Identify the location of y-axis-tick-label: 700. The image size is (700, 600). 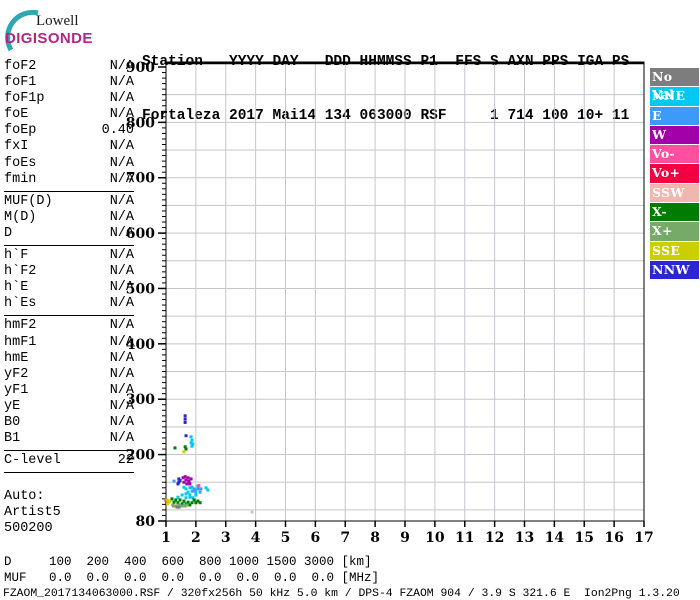
(140, 179).